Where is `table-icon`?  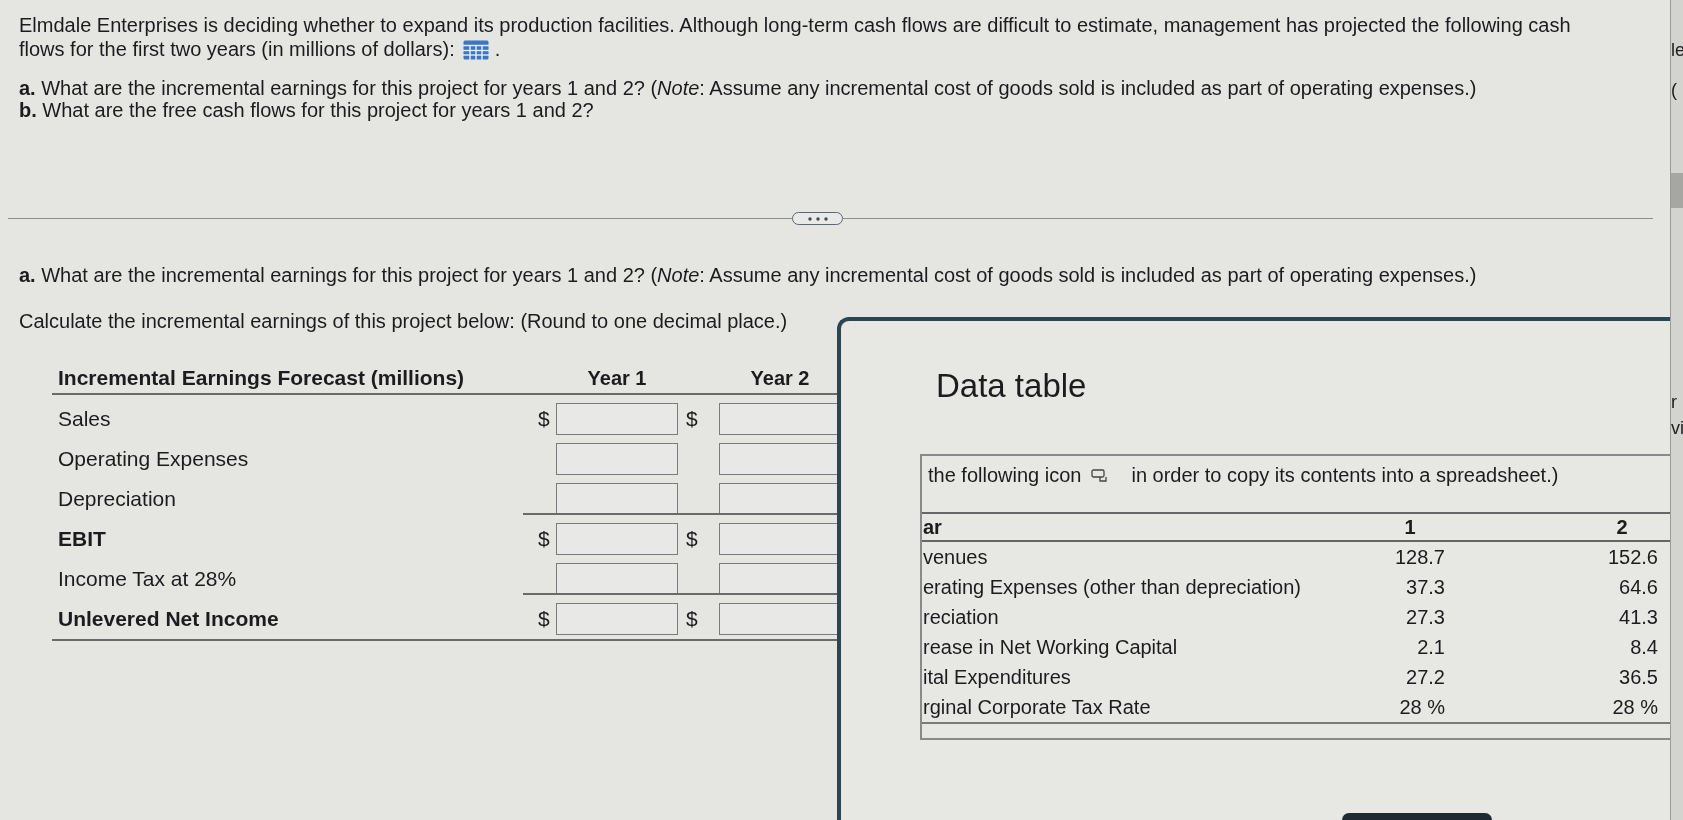
table-icon is located at coordinates (475, 50).